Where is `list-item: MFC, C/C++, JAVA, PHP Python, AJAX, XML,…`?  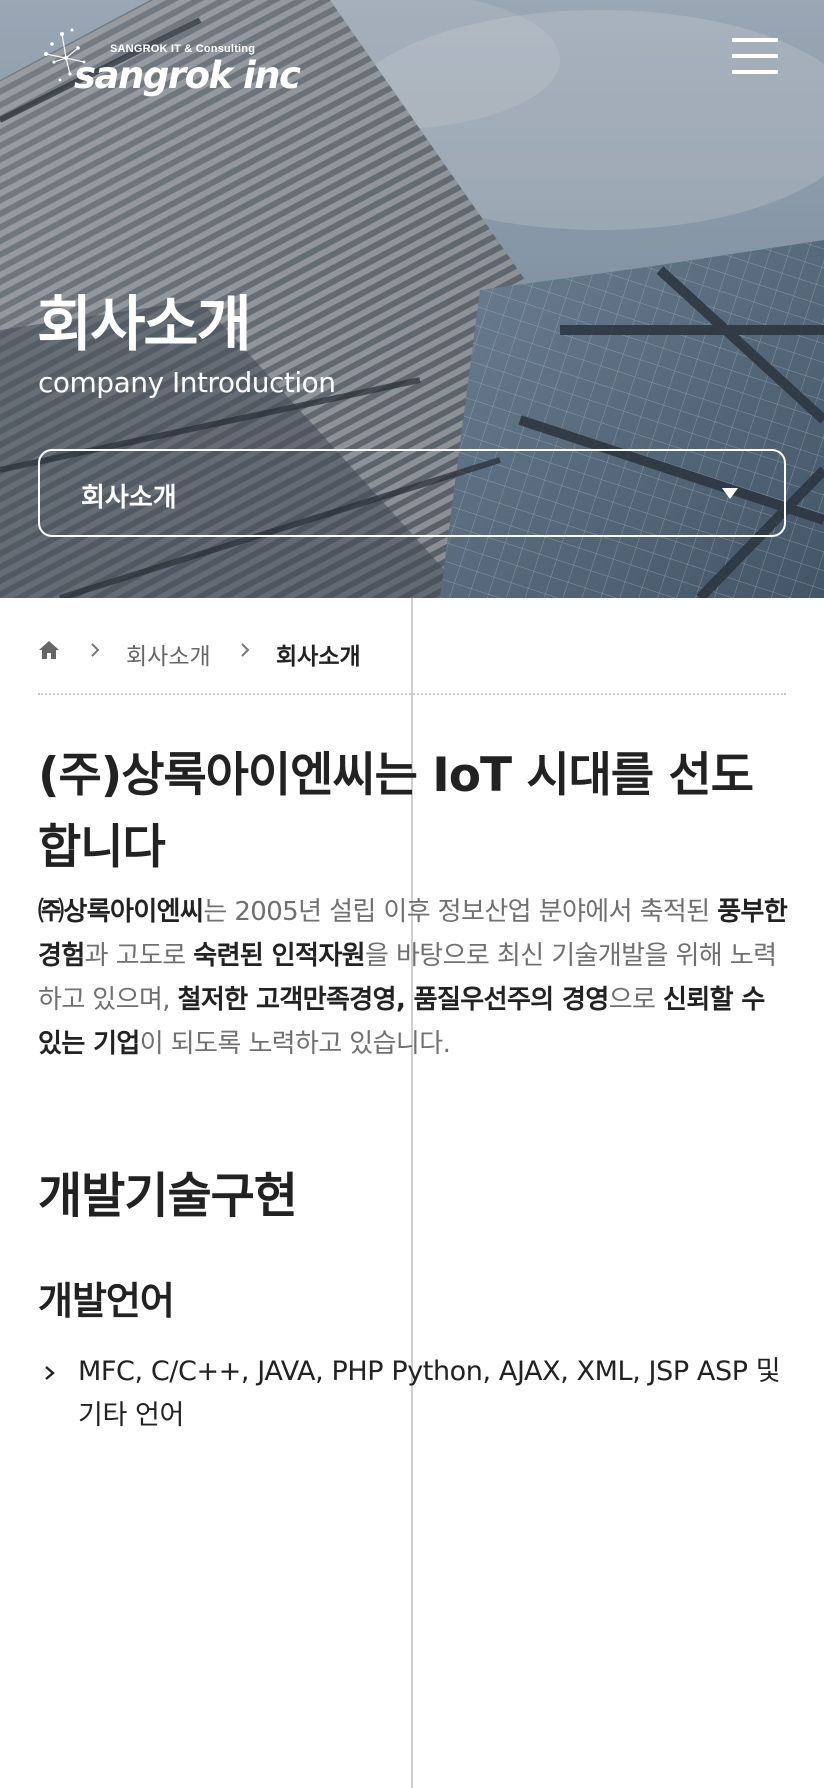 list-item: MFC, C/C++, JAVA, PHP Python, AJAX, XML,… is located at coordinates (413, 1394).